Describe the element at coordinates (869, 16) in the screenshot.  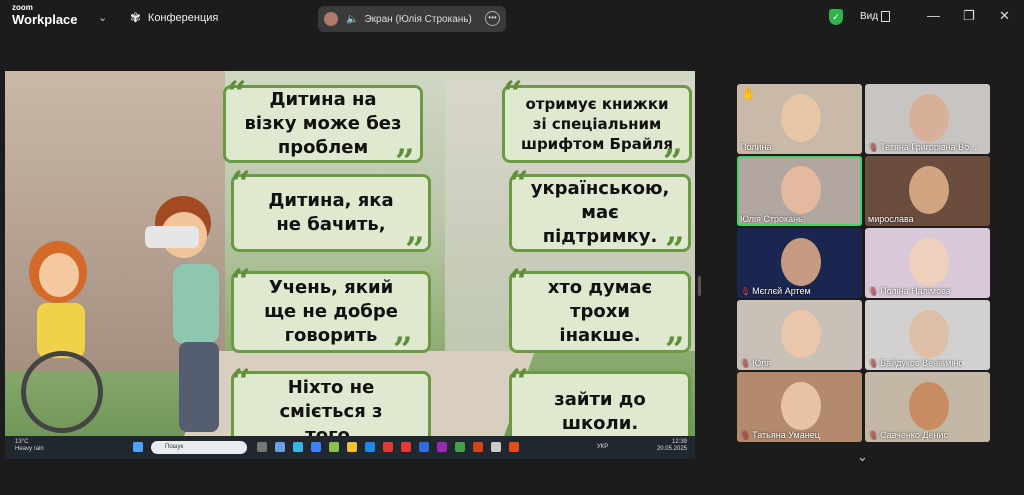
I see `view-button: Вид` at that location.